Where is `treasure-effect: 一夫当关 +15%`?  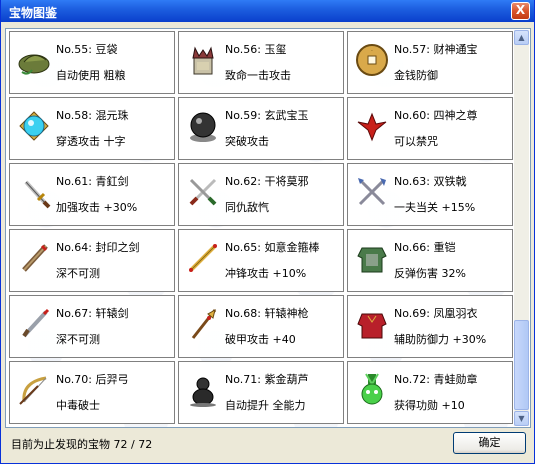 treasure-effect: 一夫当关 +15% is located at coordinates (435, 207).